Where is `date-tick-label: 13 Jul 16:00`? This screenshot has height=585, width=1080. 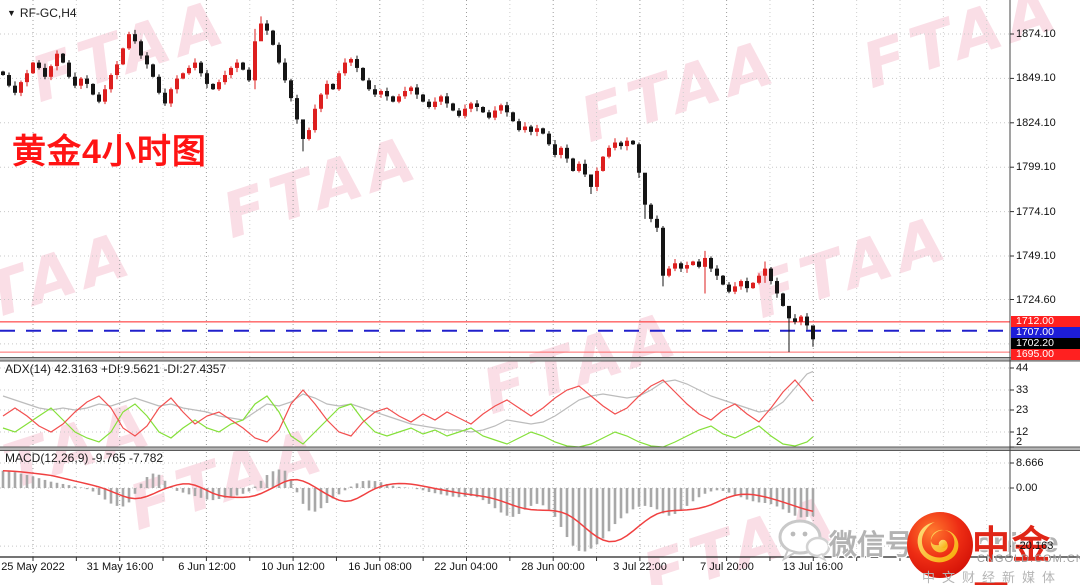
date-tick-label: 13 Jul 16:00 is located at coordinates (813, 567).